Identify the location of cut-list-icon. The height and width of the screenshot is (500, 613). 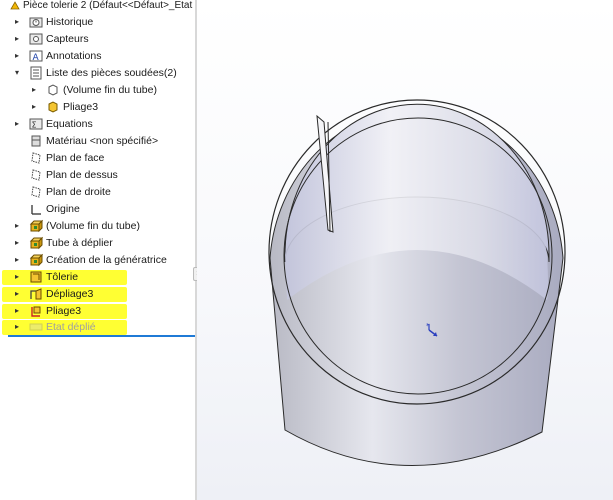
(36, 73).